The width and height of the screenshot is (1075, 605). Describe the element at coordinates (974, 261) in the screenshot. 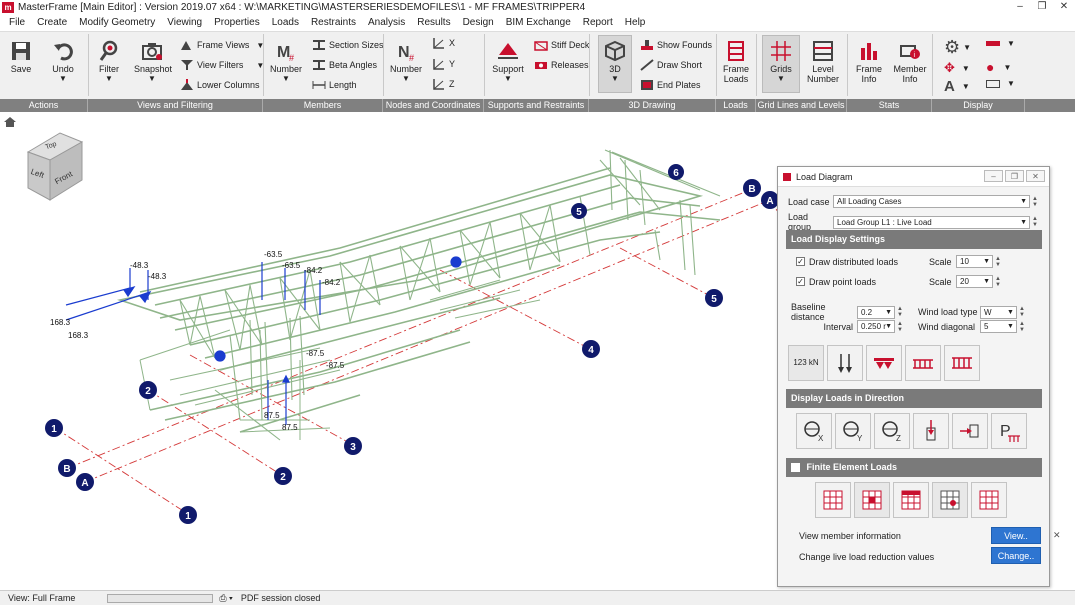

I see `scale-distributed-select: 10 ▼` at that location.